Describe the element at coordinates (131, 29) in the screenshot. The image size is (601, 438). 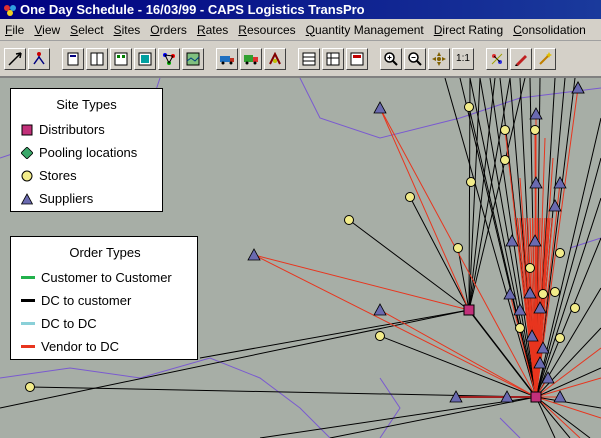
I see `menu-label-rest: ites` at that location.